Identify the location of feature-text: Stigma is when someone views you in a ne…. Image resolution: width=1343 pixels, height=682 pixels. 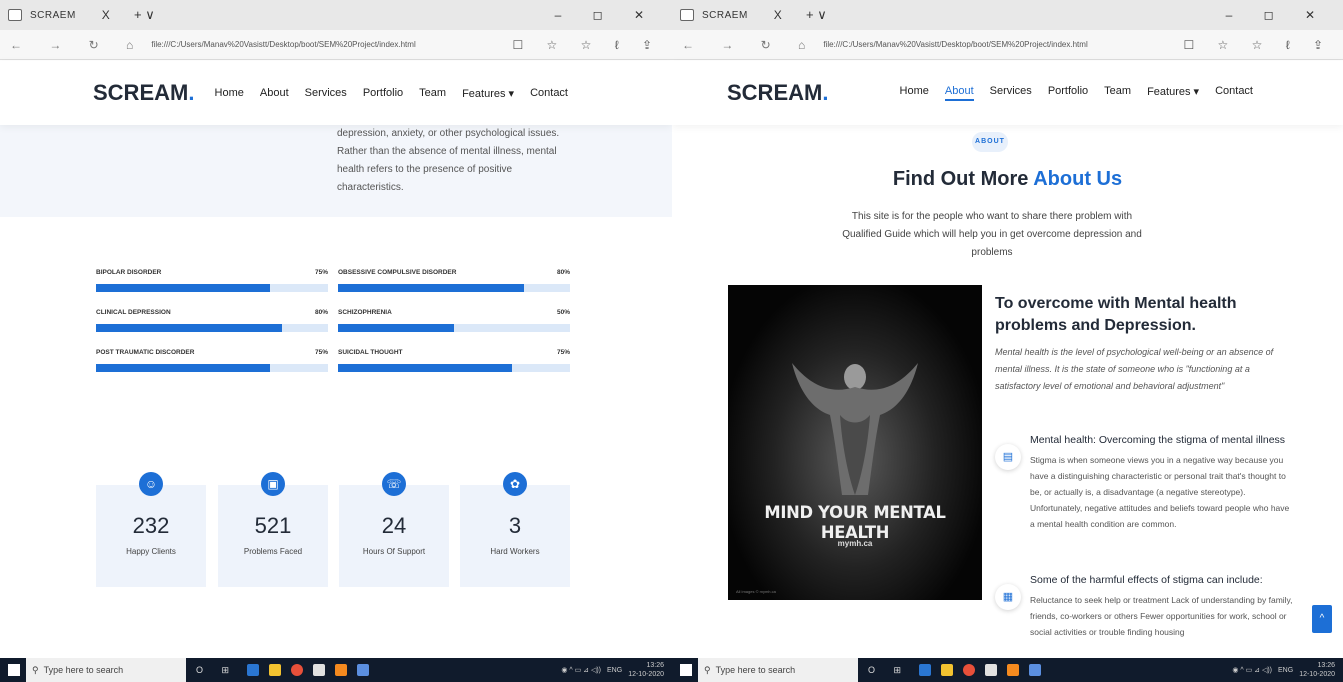
(1160, 492).